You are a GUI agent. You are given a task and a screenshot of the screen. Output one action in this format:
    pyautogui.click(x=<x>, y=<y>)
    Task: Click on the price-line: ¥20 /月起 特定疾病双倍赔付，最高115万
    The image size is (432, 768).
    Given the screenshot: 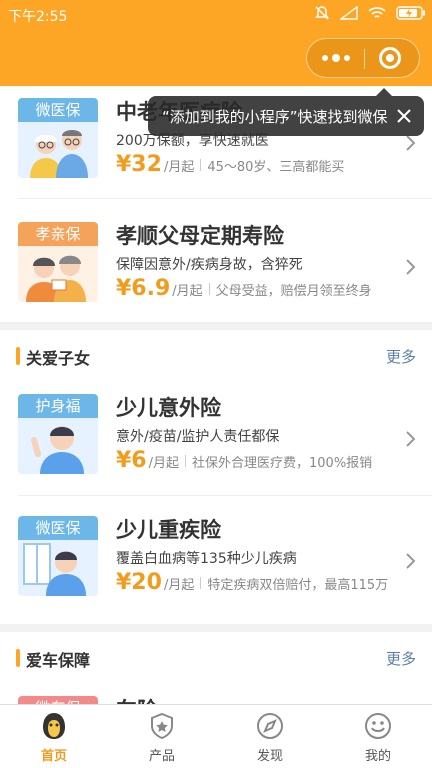 What is the action you would take?
    pyautogui.click(x=252, y=582)
    